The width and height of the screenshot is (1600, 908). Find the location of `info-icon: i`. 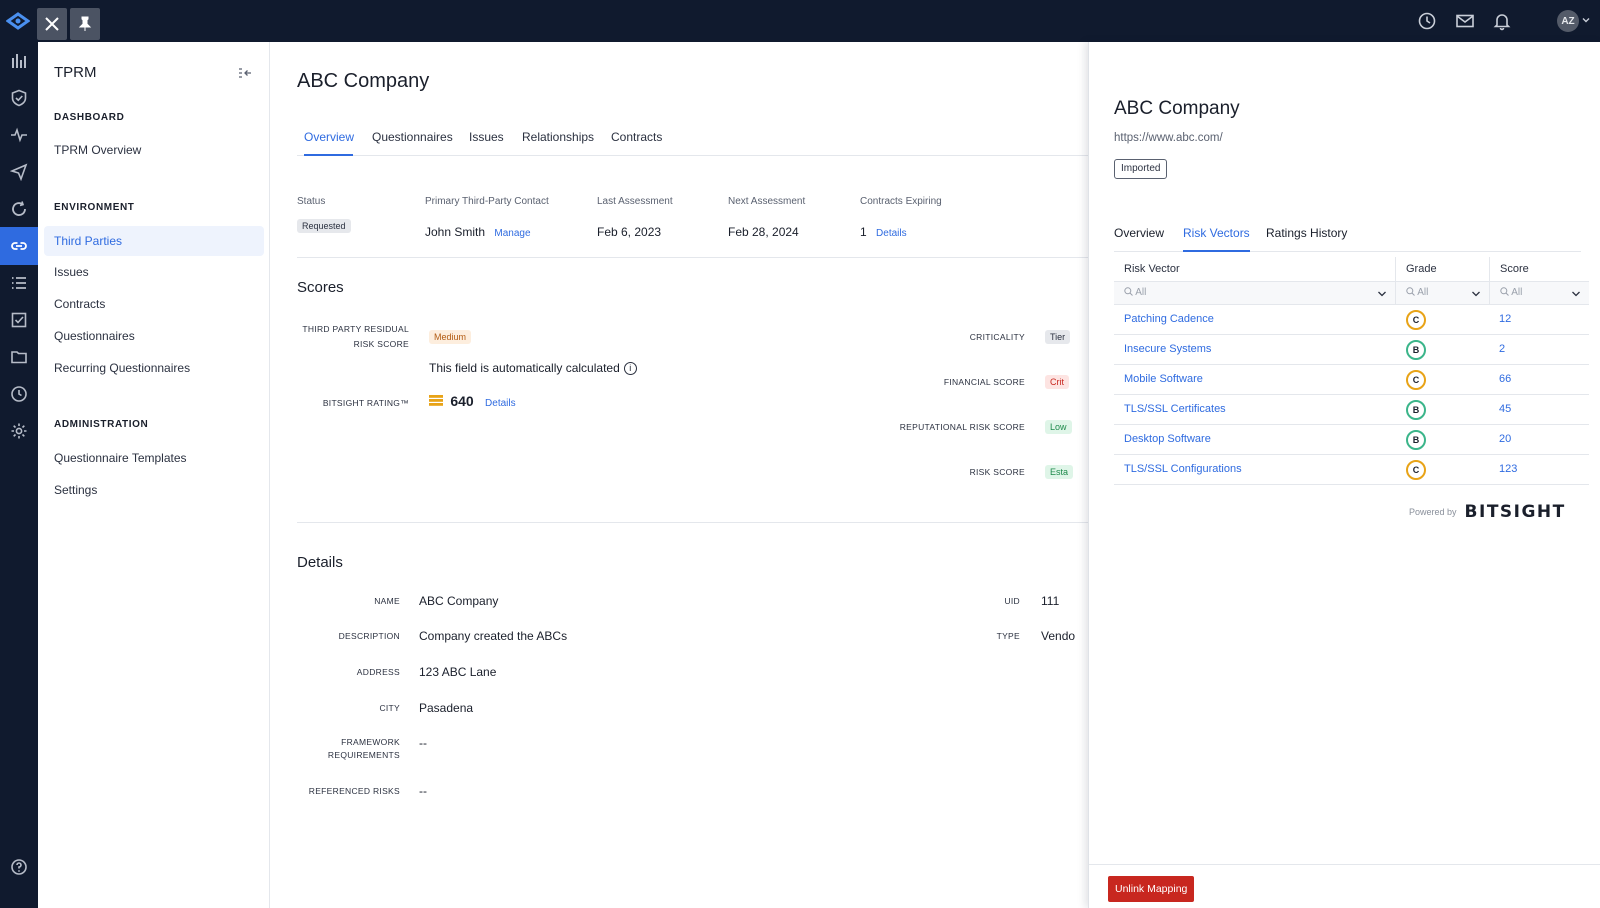

info-icon: i is located at coordinates (630, 369).